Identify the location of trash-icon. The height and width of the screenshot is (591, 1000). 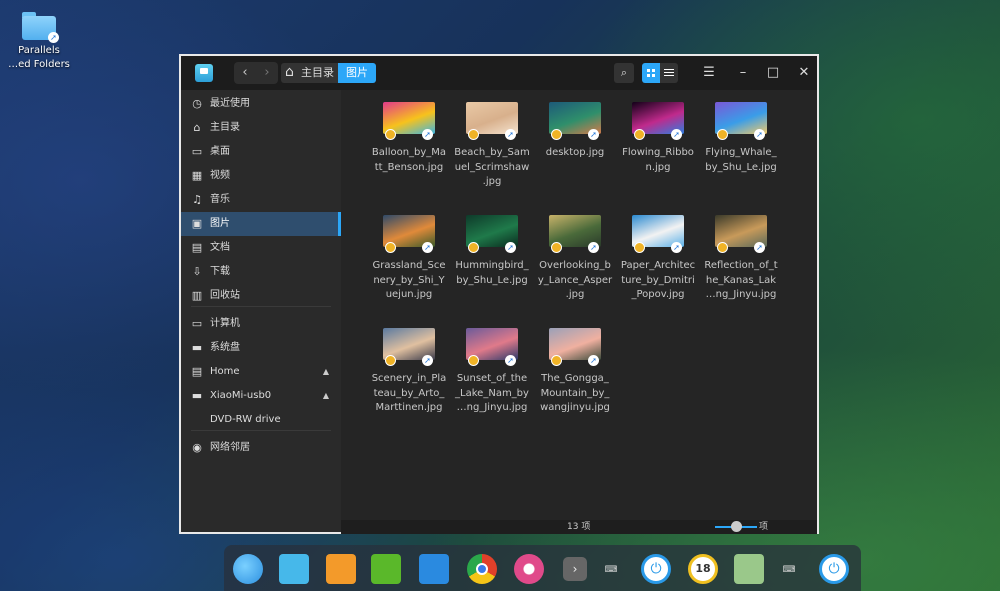
(749, 569).